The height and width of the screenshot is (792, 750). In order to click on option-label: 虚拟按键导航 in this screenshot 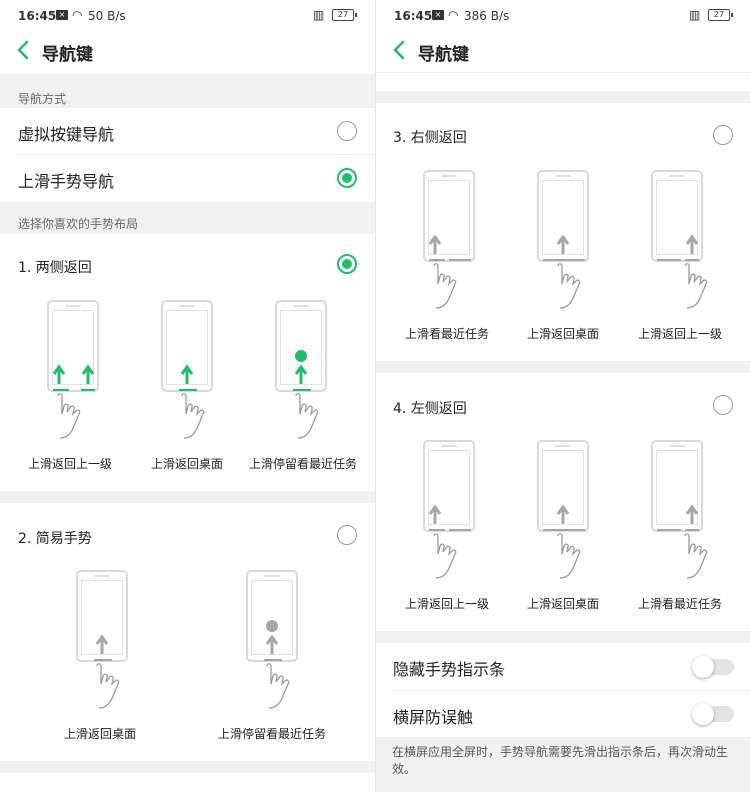, I will do `click(66, 134)`.